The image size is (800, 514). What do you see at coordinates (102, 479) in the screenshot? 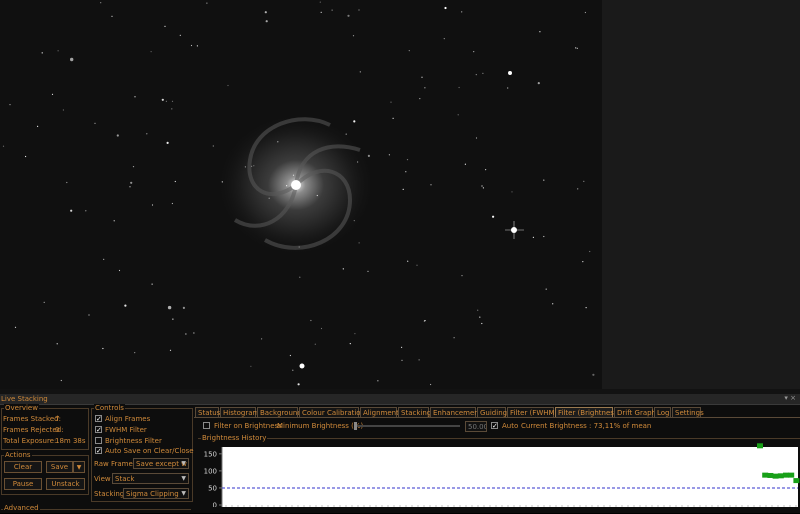
I see `view-label: View` at bounding box center [102, 479].